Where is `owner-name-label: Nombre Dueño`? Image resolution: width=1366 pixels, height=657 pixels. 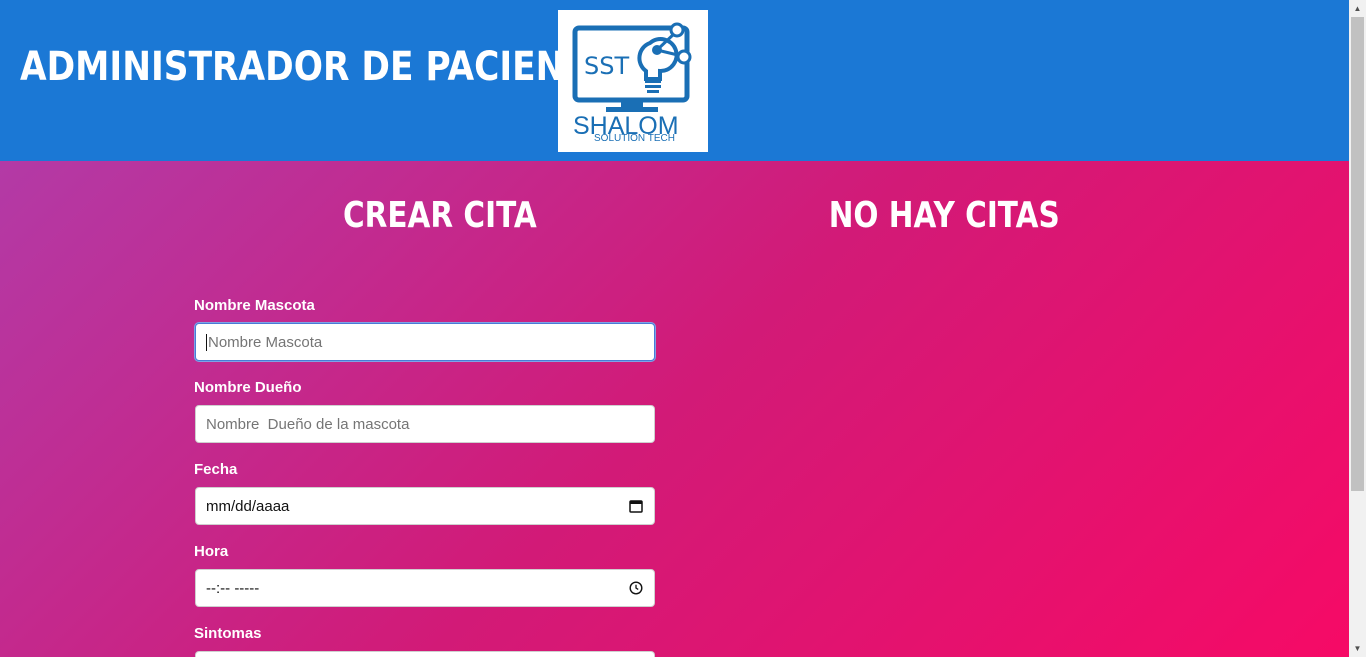 owner-name-label: Nombre Dueño is located at coordinates (248, 387).